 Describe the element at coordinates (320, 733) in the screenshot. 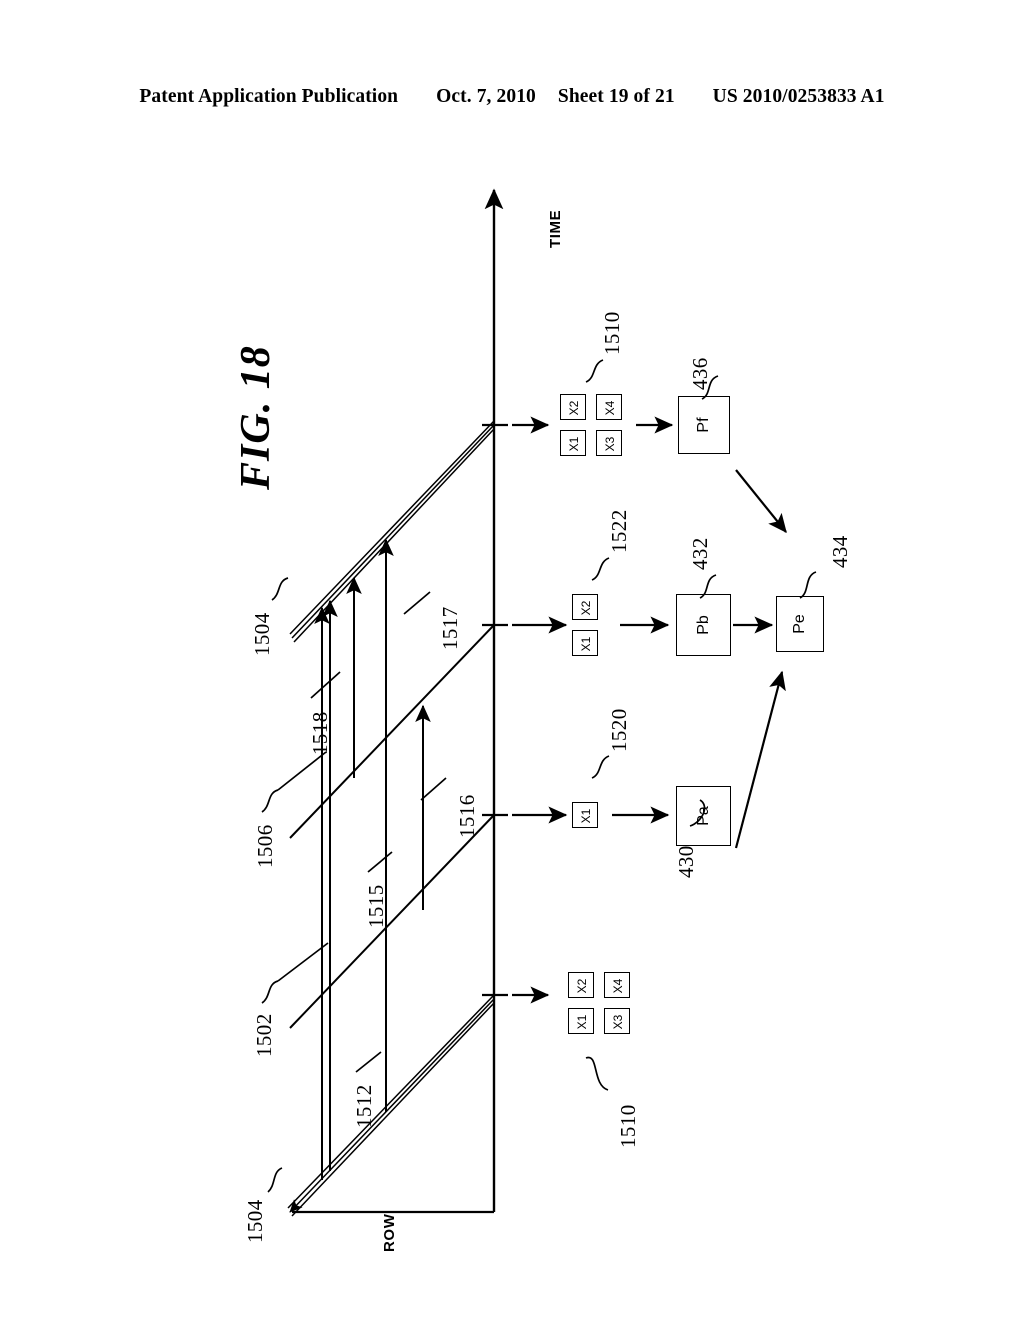

I see `refnum-1518: 1518` at that location.